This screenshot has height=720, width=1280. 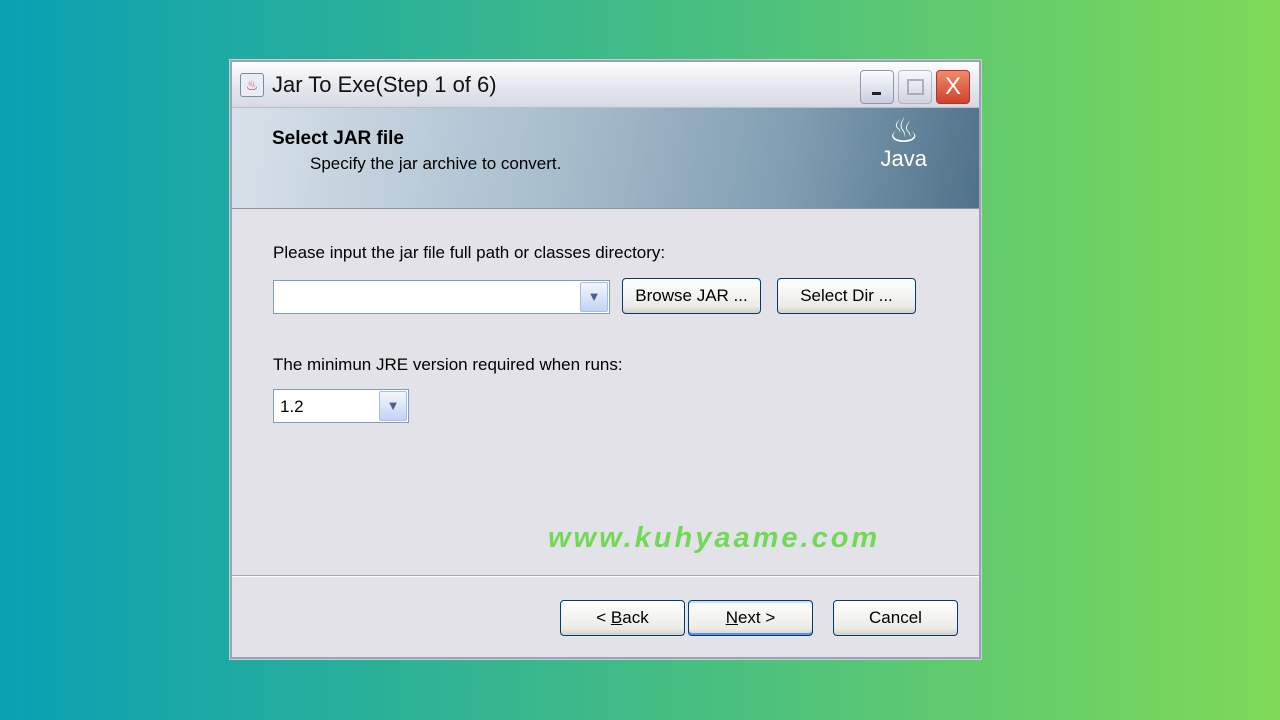 I want to click on java-app-icon: ♨, so click(x=252, y=84).